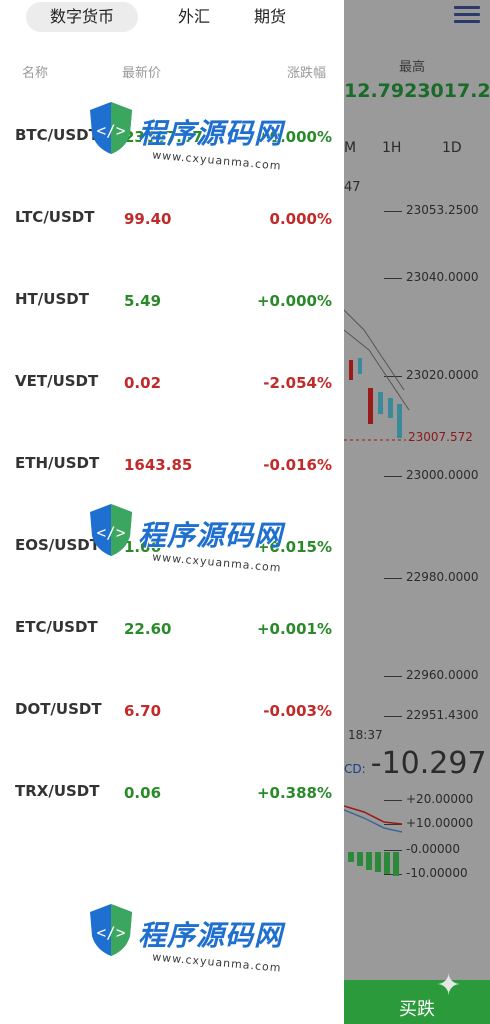  What do you see at coordinates (52, 299) in the screenshot?
I see `market-symbol: HT/USDT` at bounding box center [52, 299].